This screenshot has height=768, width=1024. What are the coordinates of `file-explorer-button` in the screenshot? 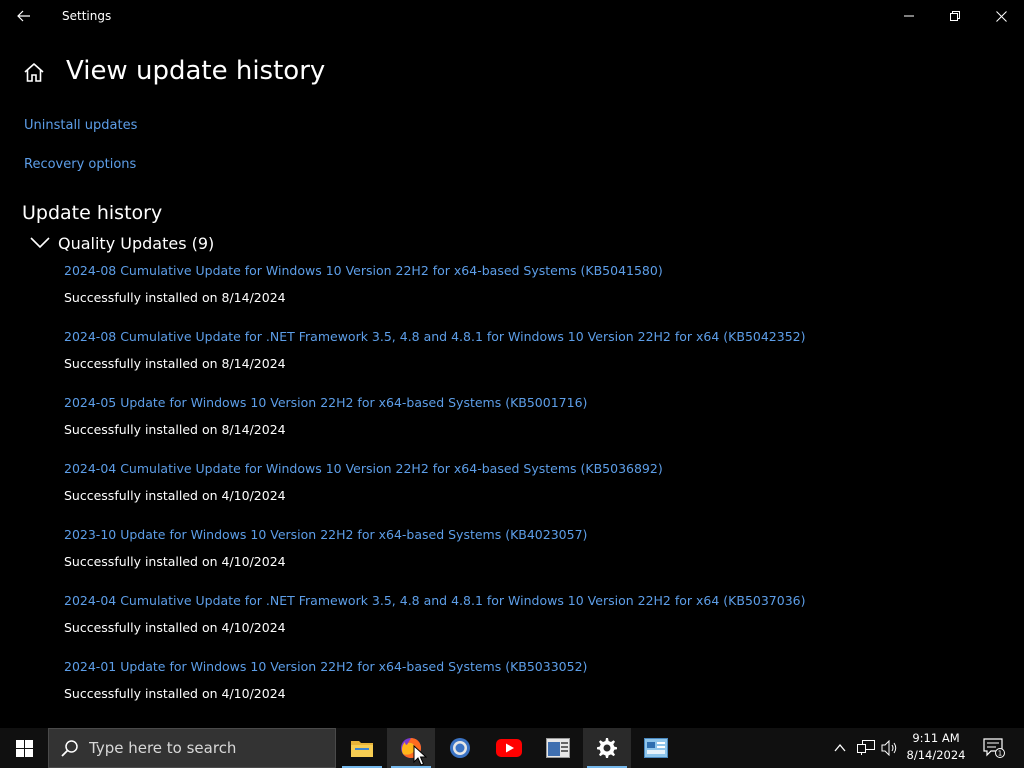 It's located at (362, 748).